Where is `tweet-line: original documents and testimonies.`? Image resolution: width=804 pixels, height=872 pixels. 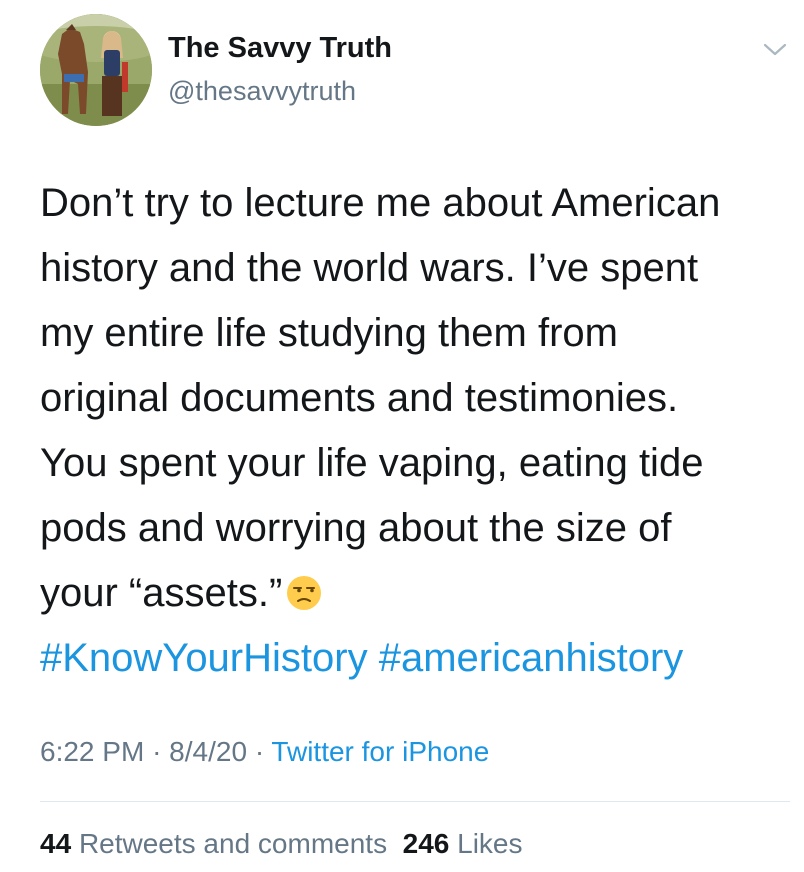
tweet-line: original documents and testimonies. is located at coordinates (359, 398).